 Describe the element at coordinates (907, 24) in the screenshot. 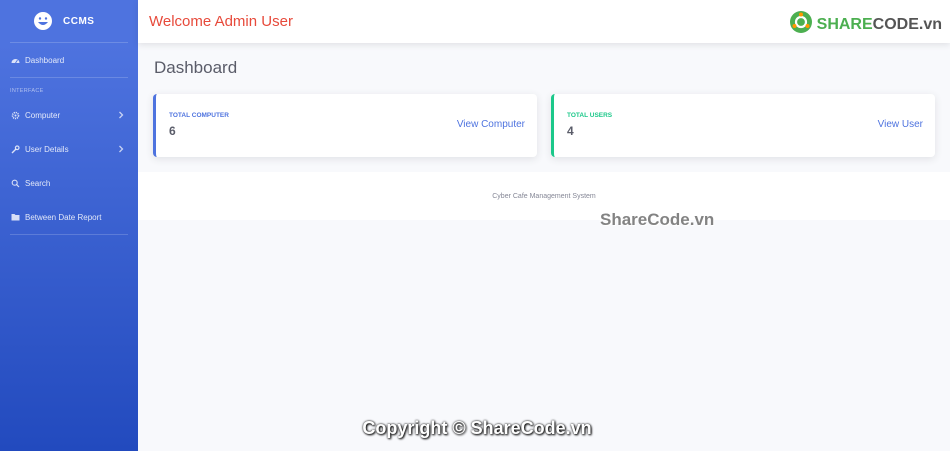

I see `logo-part-code: CODE.vn` at that location.